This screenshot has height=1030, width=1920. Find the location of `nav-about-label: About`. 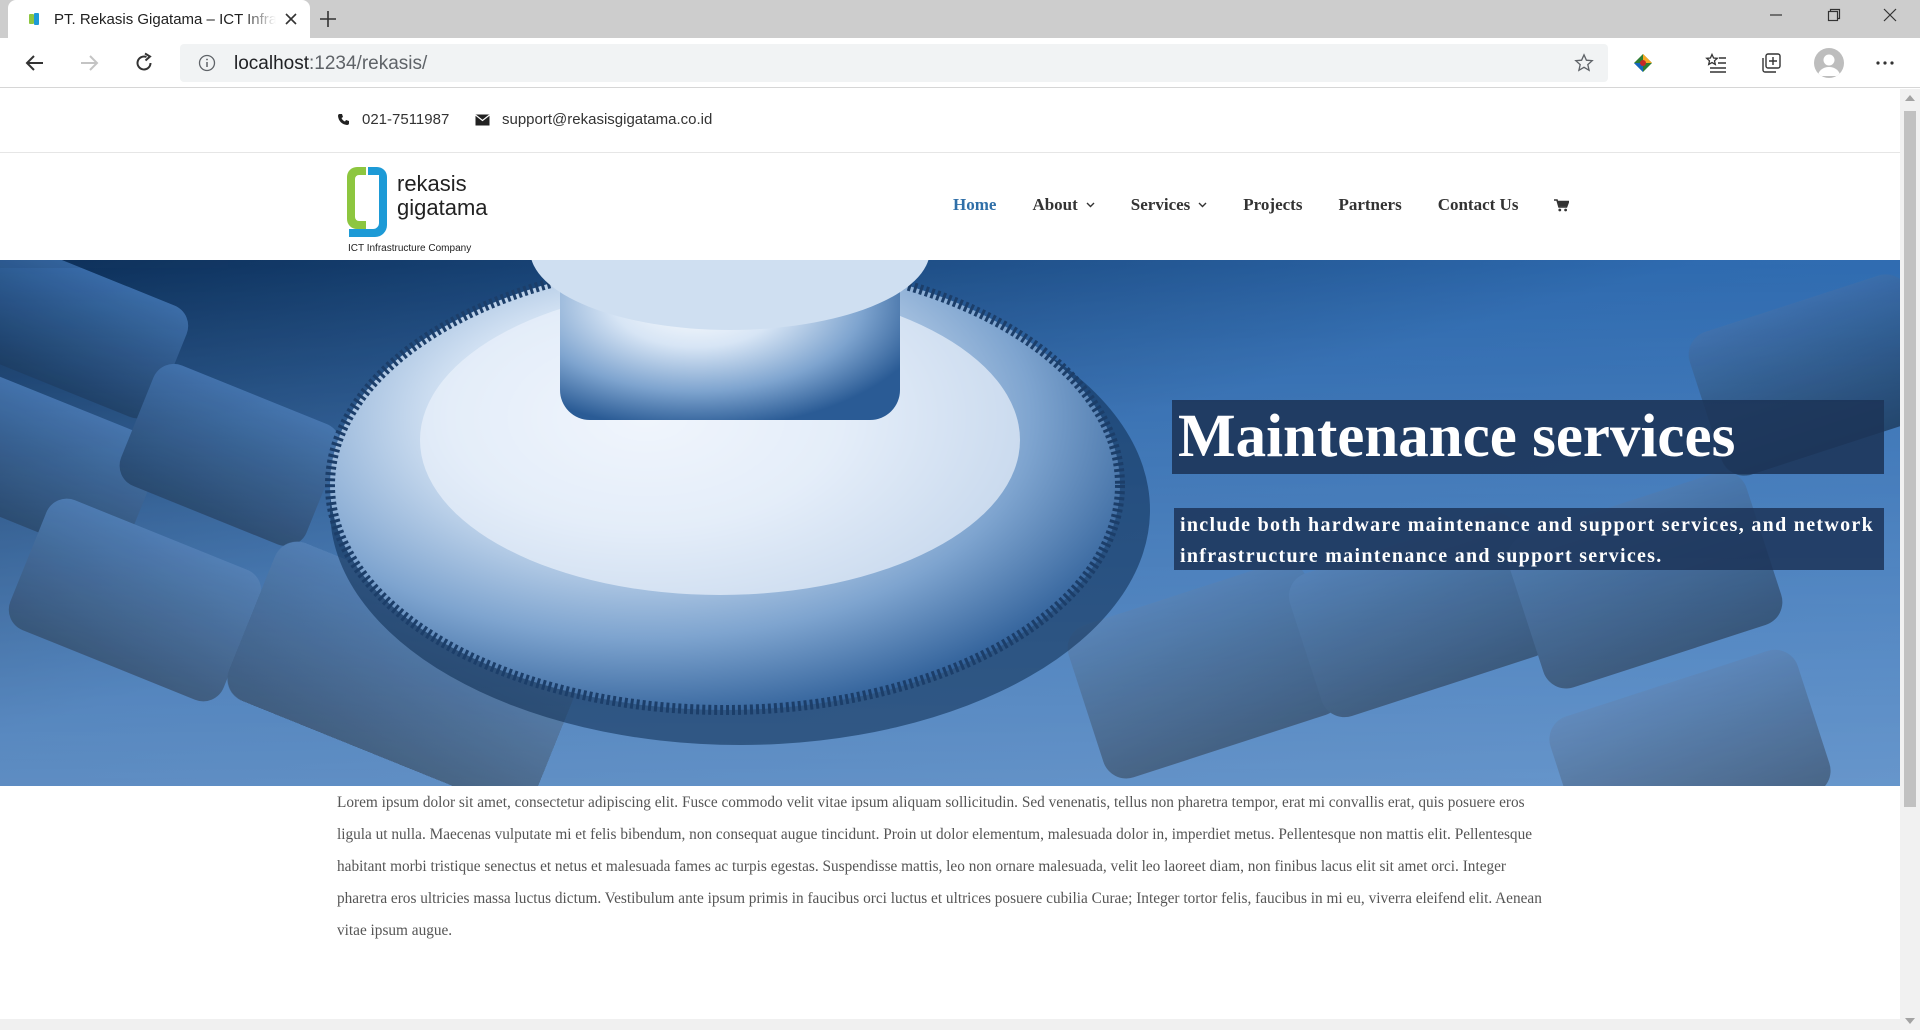

nav-about-label: About is located at coordinates (1055, 204).